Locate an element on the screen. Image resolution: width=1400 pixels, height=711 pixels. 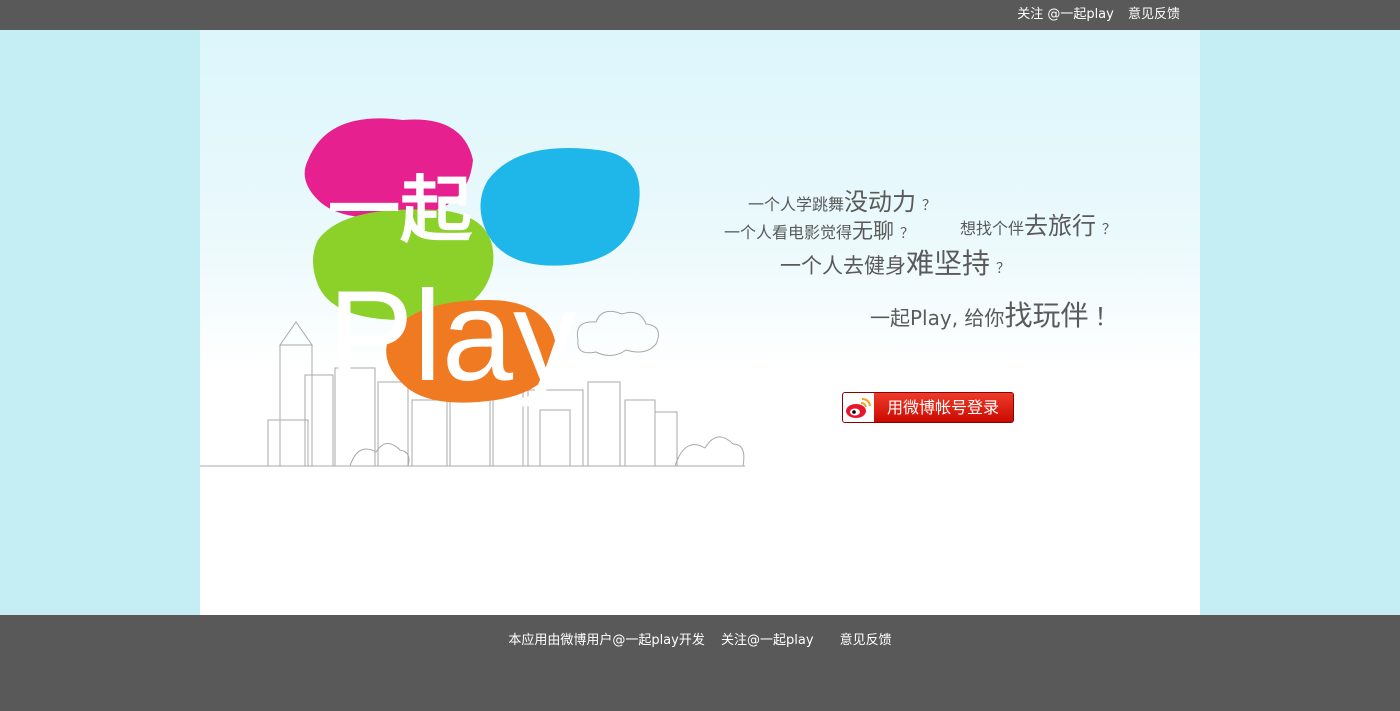
footer-links: 本应用由微博用户@一起play开发 关注@一起play 意见反馈 is located at coordinates (700, 638).